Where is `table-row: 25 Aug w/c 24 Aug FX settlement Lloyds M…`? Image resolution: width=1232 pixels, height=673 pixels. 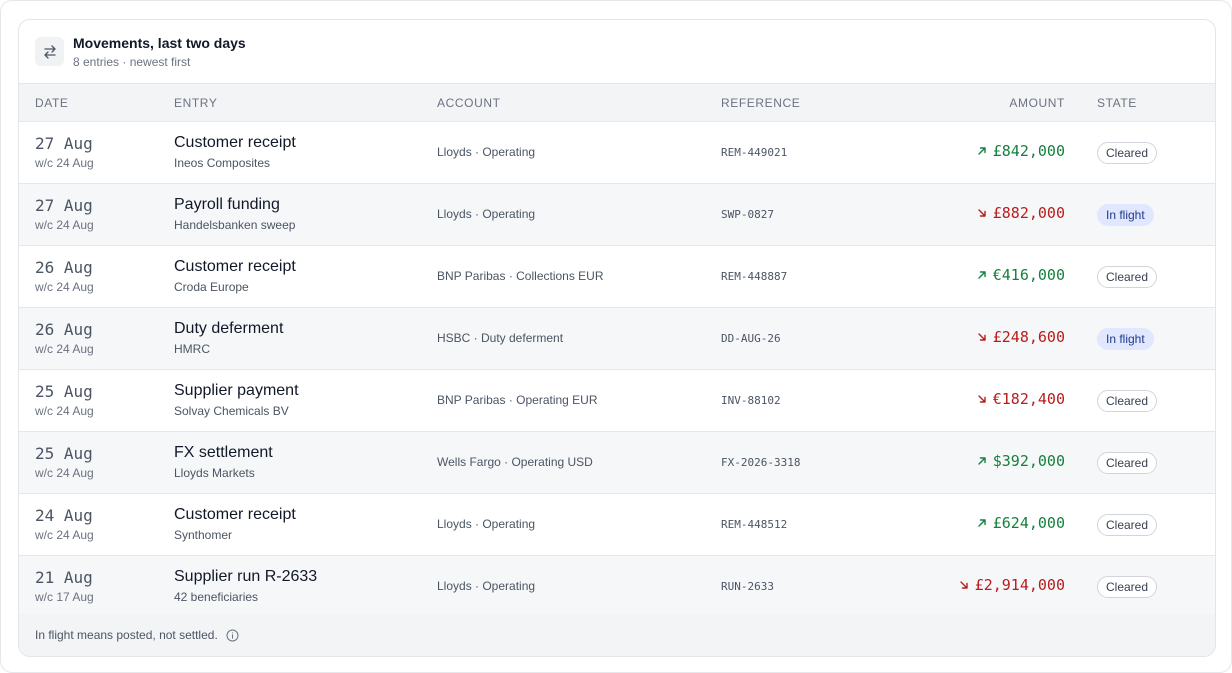
table-row: 25 Aug w/c 24 Aug FX settlement Lloyds M… is located at coordinates (617, 463).